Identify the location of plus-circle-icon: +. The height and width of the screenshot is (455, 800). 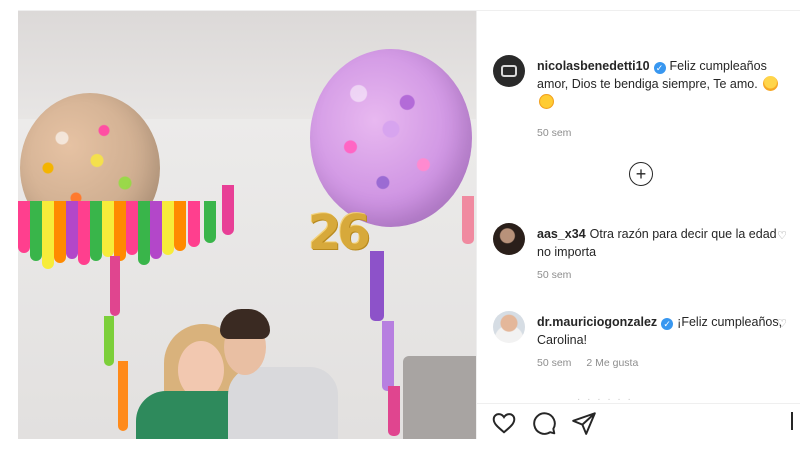
(641, 174).